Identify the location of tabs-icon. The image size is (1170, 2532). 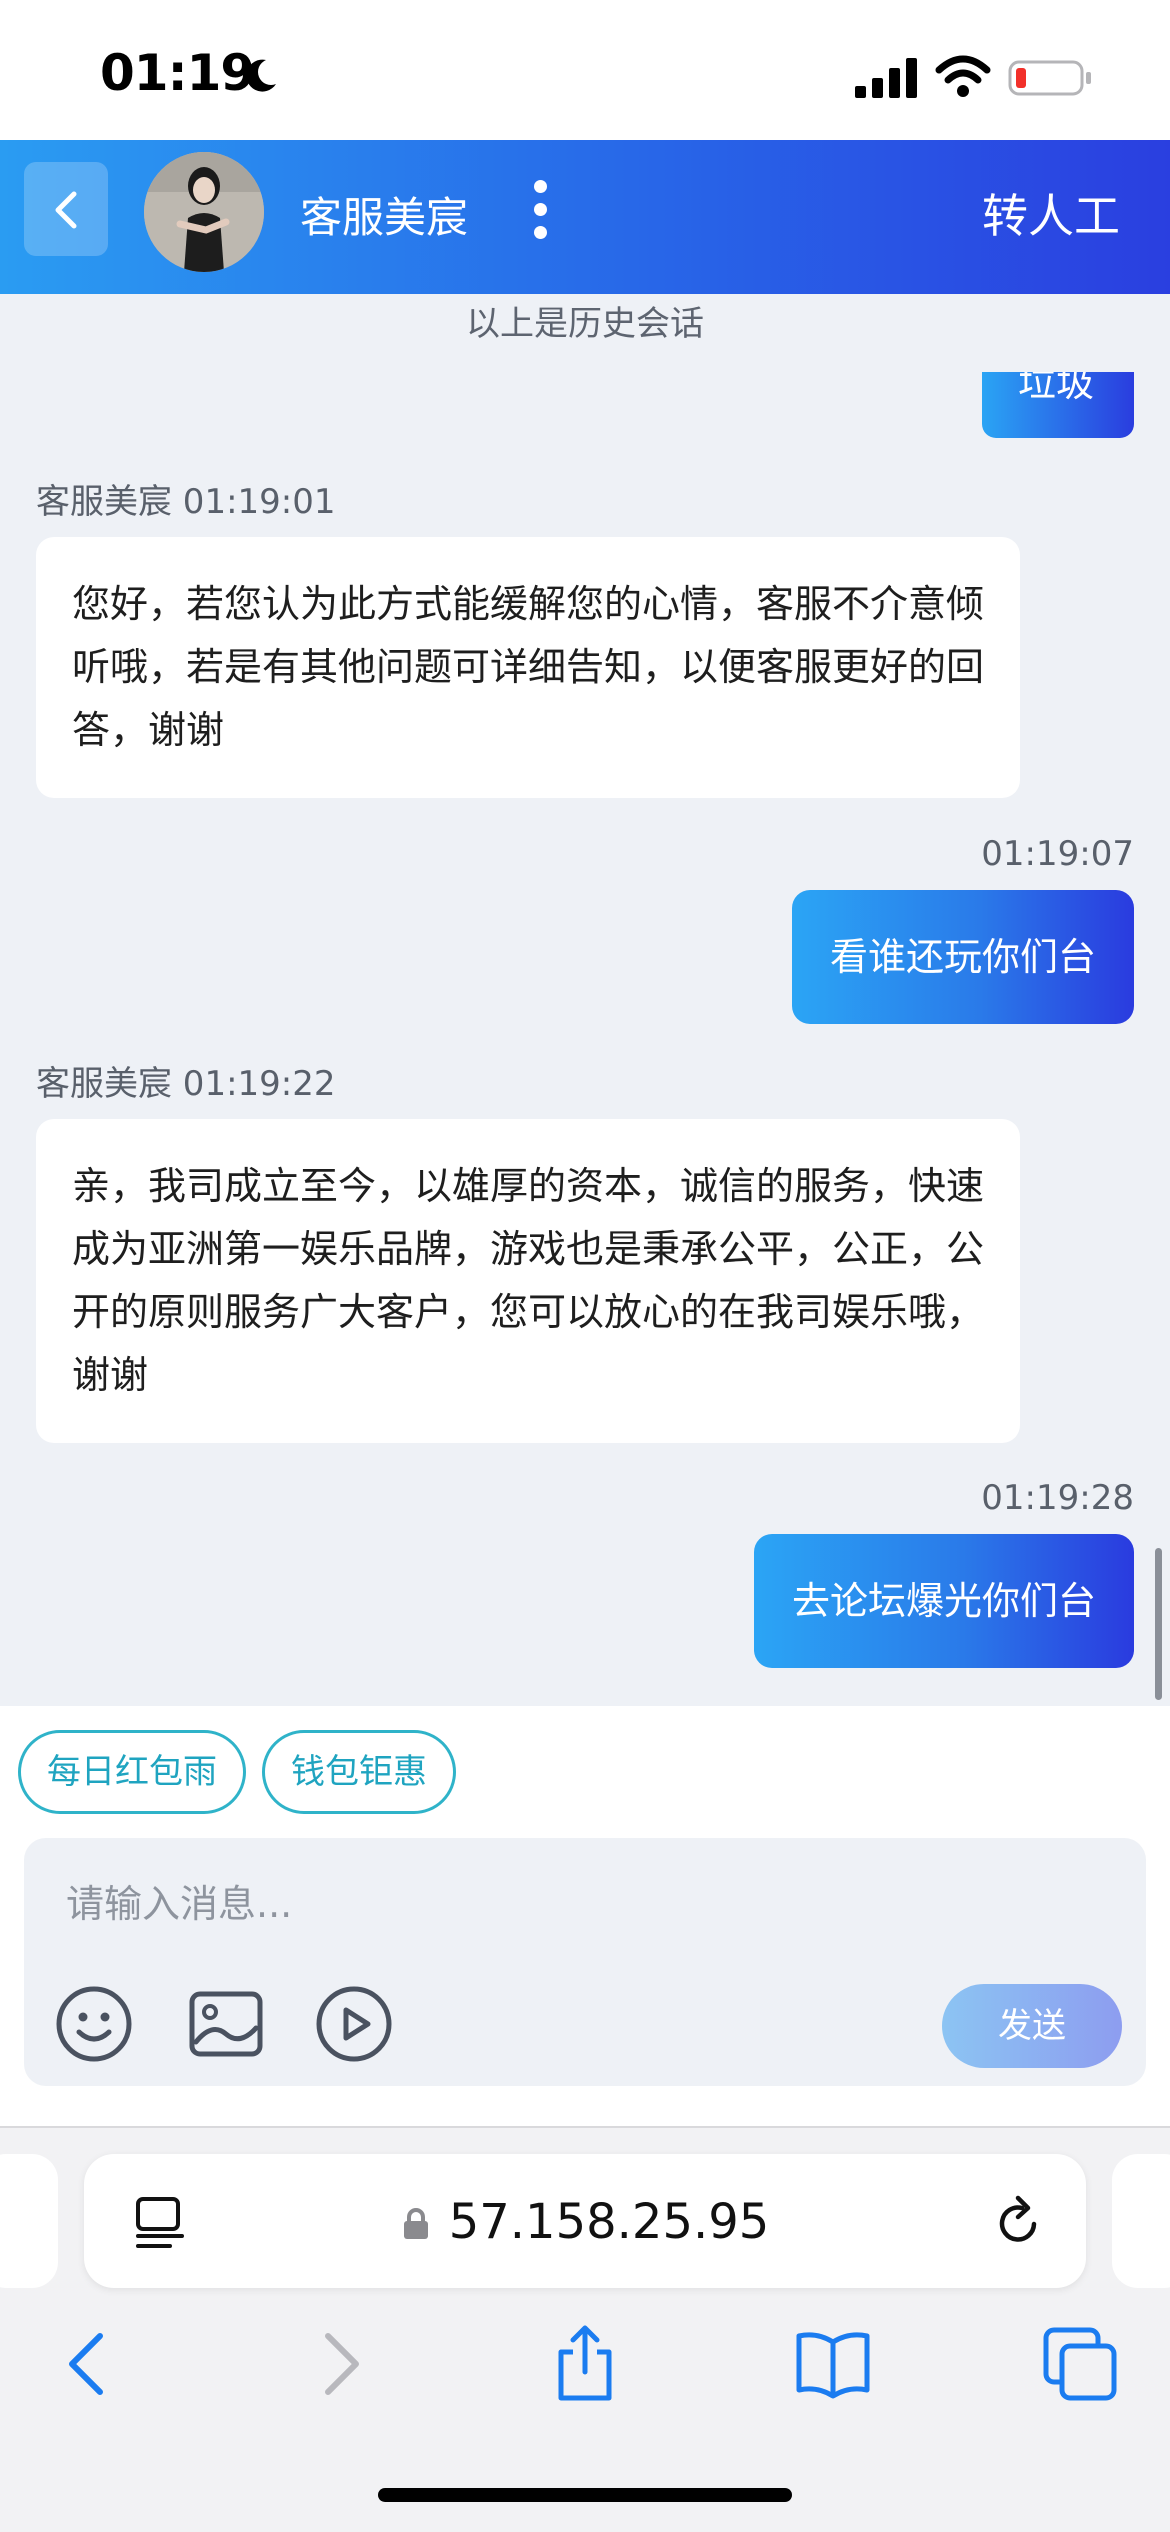
(1080, 2364).